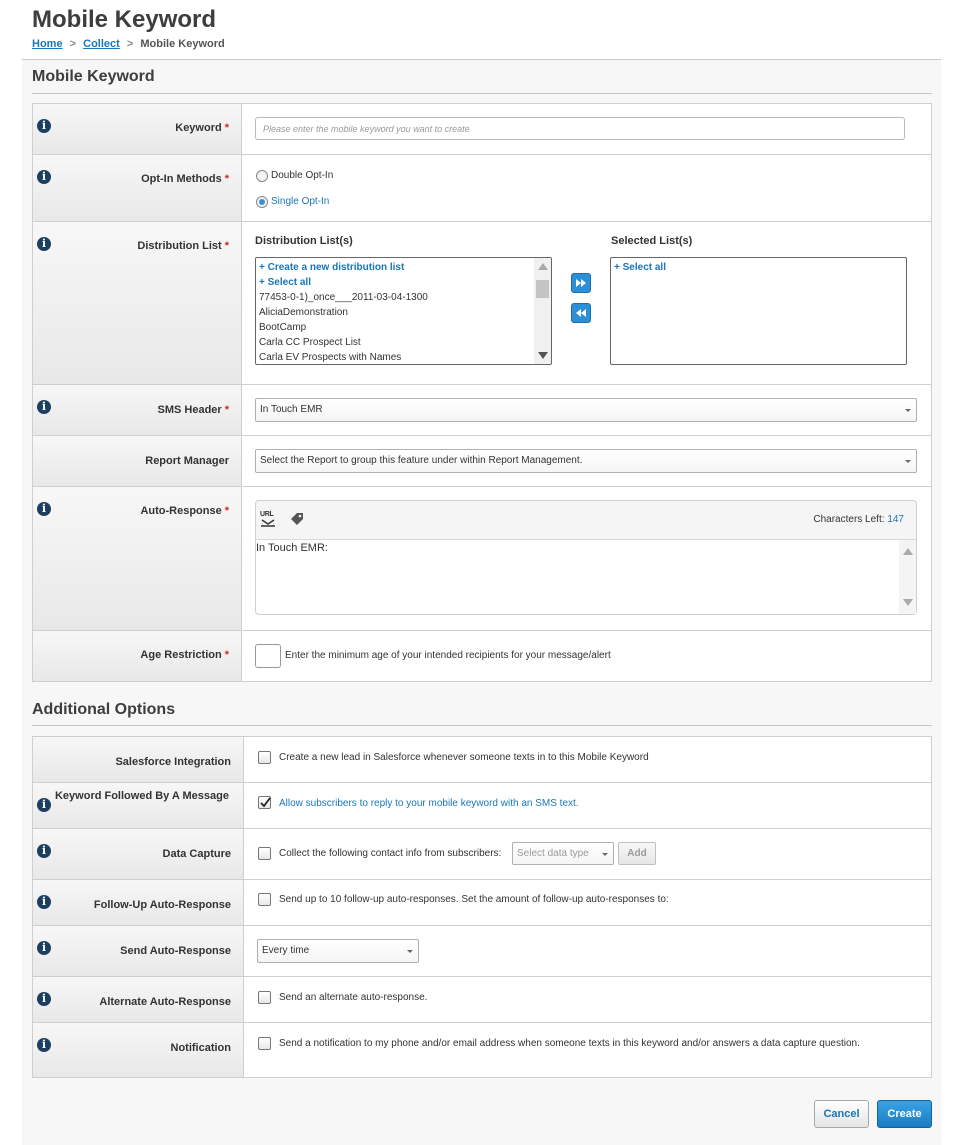  What do you see at coordinates (264, 899) in the screenshot?
I see `followup-checkbox` at bounding box center [264, 899].